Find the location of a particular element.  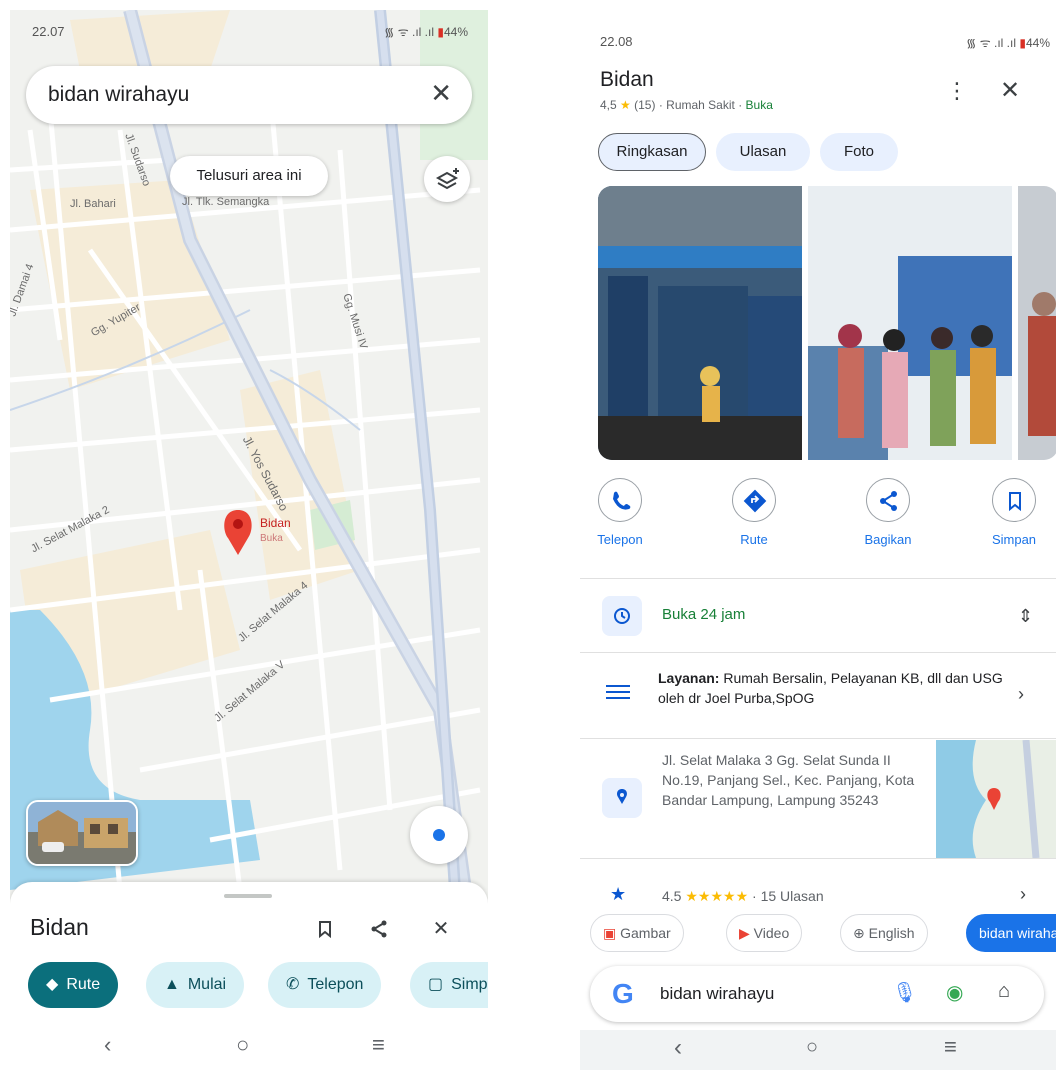

chip-label: Video is located at coordinates (771, 933).